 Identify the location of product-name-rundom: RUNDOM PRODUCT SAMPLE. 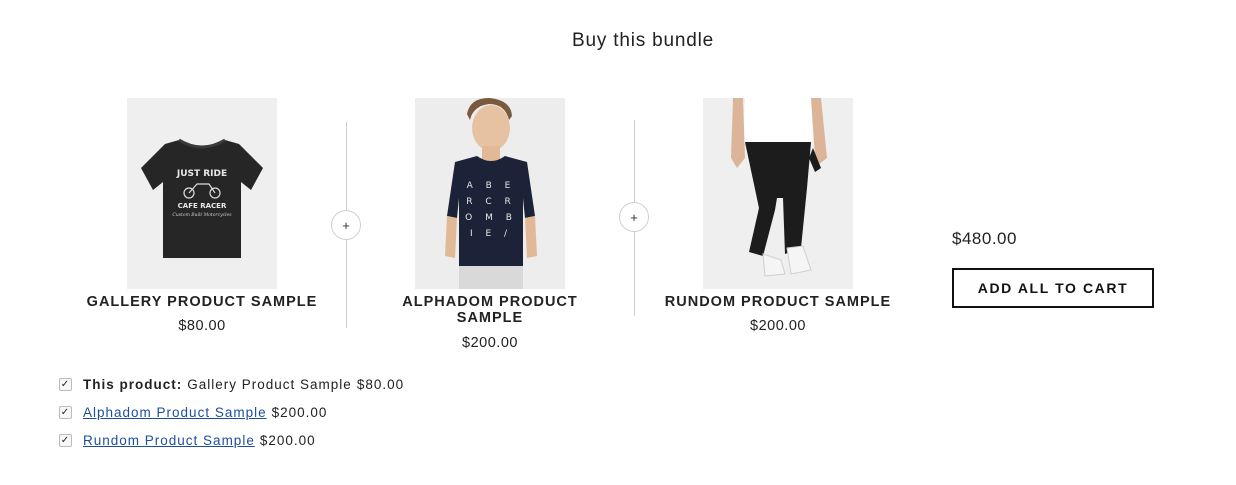
(778, 302).